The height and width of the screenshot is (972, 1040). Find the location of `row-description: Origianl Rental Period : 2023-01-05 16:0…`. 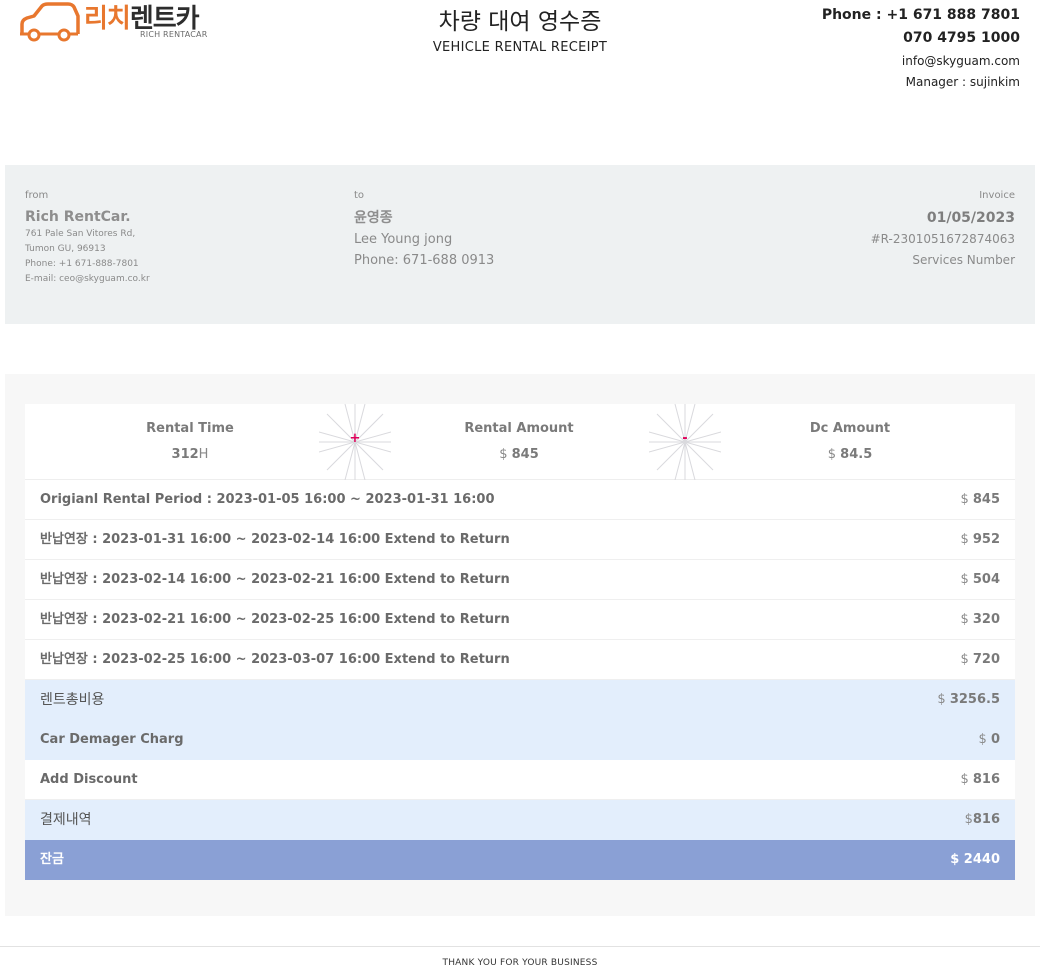

row-description: Origianl Rental Period : 2023-01-05 16:0… is located at coordinates (267, 499).